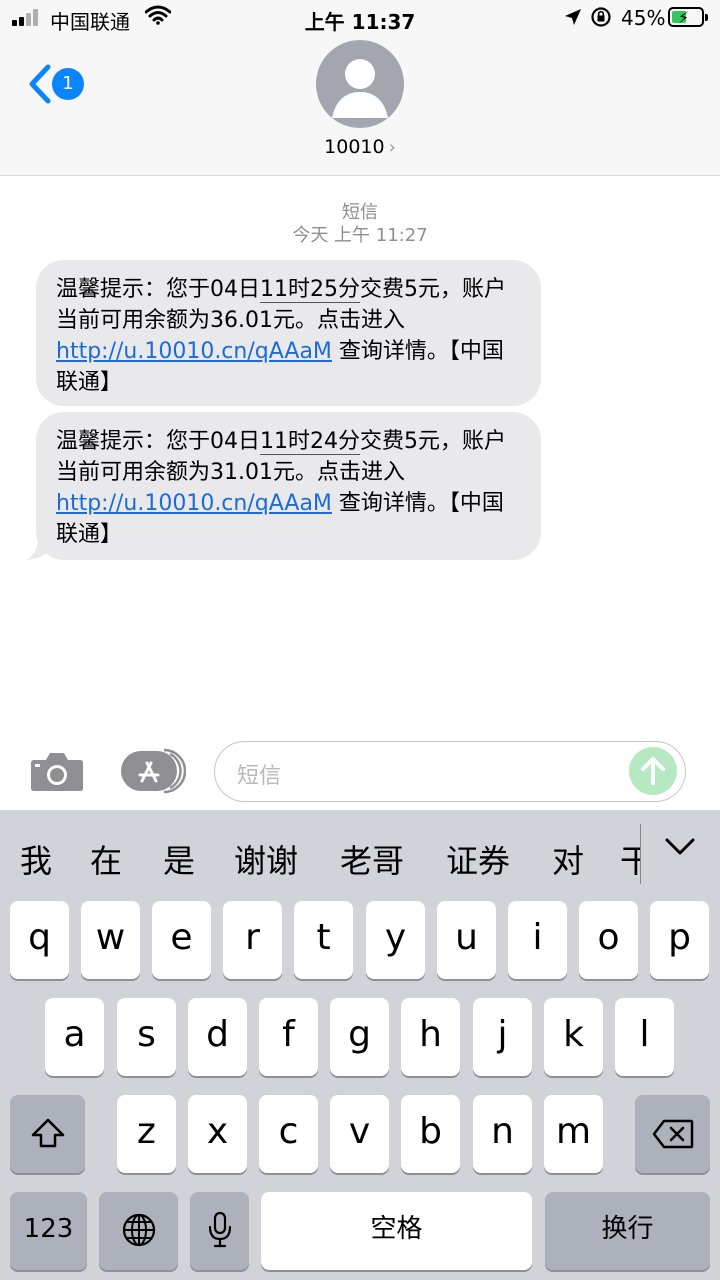 Image resolution: width=720 pixels, height=1280 pixels. I want to click on key-f: f, so click(288, 1037).